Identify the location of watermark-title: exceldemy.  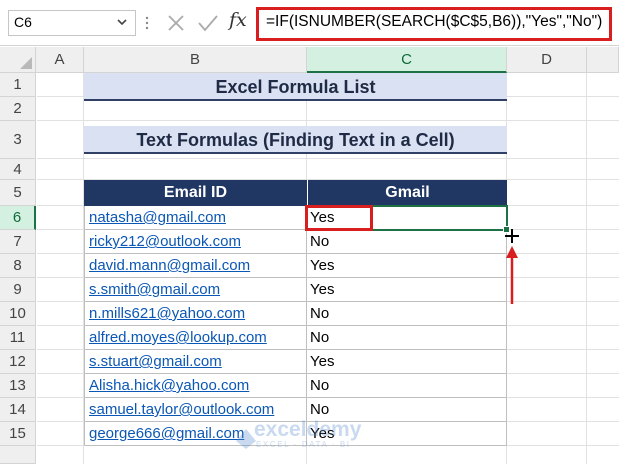
(308, 429).